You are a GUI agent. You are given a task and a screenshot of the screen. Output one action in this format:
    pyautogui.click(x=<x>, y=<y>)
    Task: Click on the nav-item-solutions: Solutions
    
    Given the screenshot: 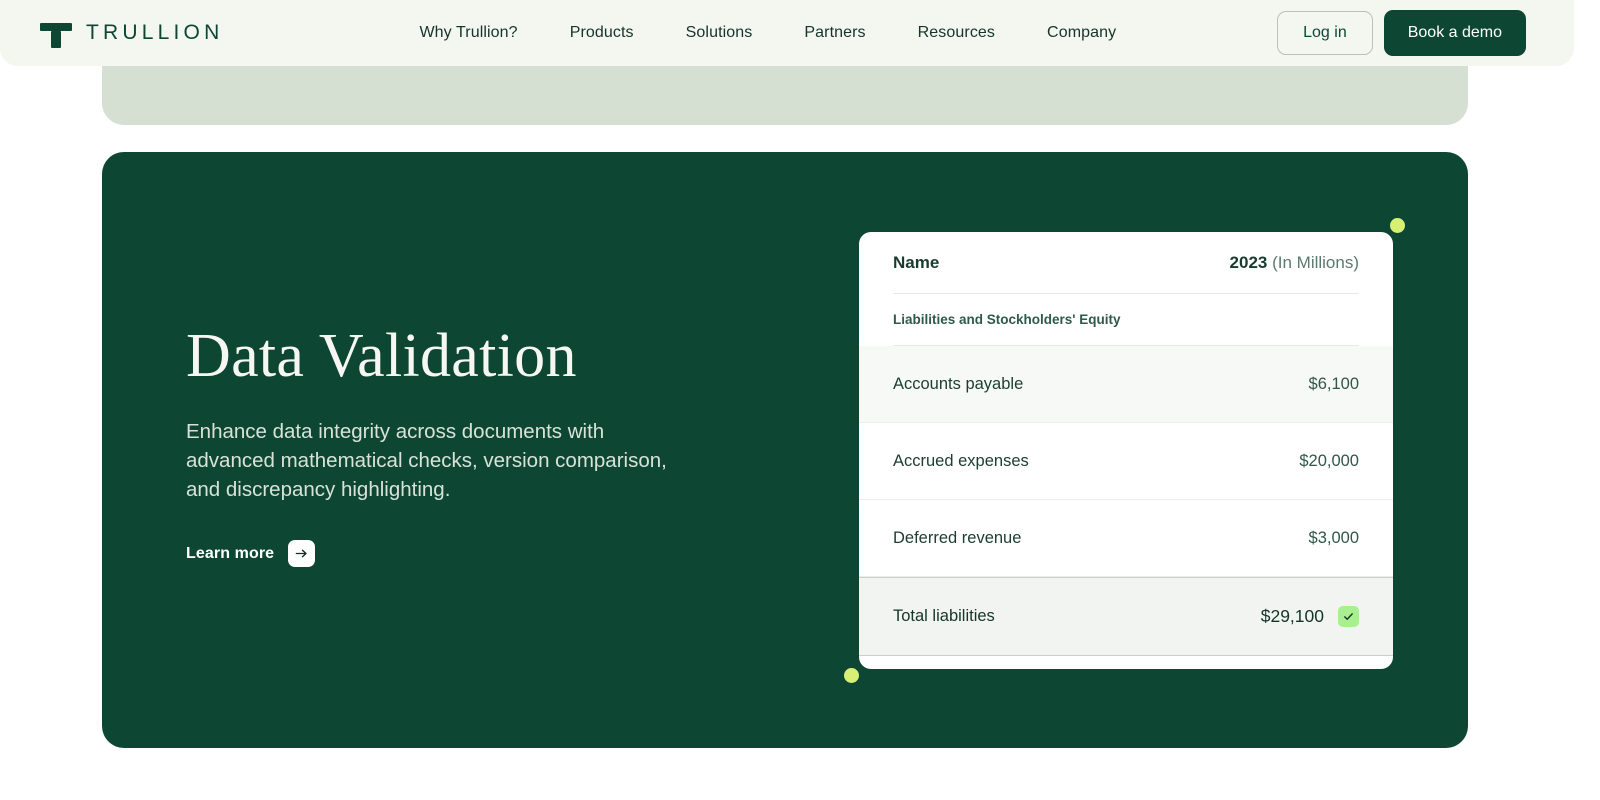 What is the action you would take?
    pyautogui.click(x=719, y=33)
    